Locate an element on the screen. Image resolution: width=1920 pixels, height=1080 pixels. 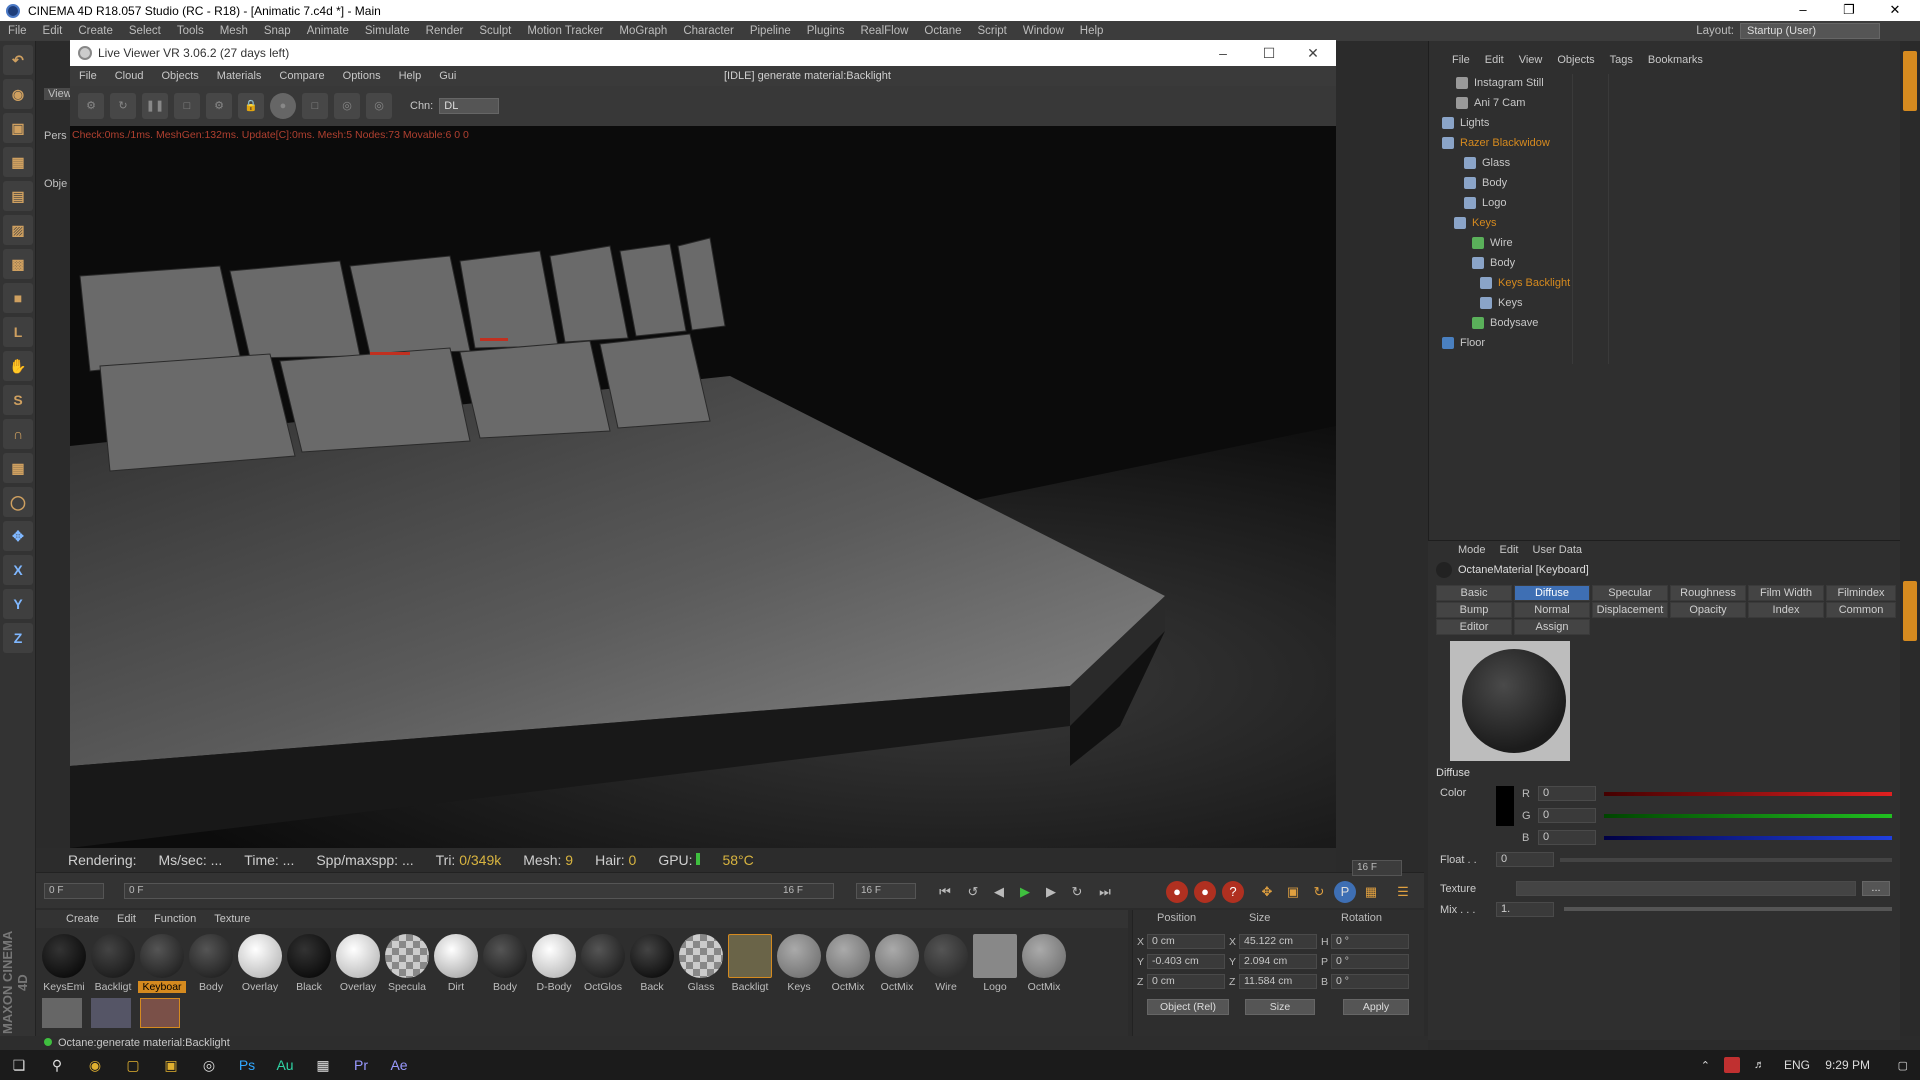
mat-menu-create: Create is located at coordinates (82, 919).